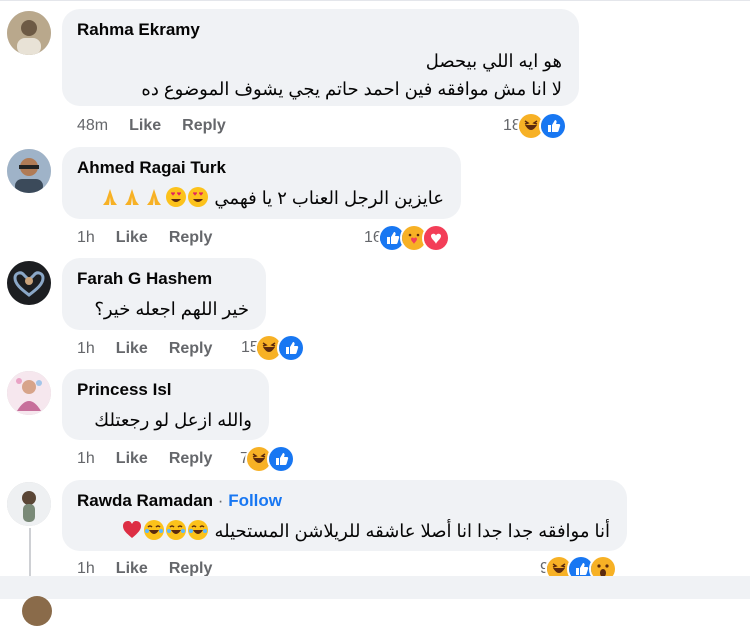  I want to click on comment-text: عايزين الرجل العناب ٢ يا فهمي, so click(260, 198).